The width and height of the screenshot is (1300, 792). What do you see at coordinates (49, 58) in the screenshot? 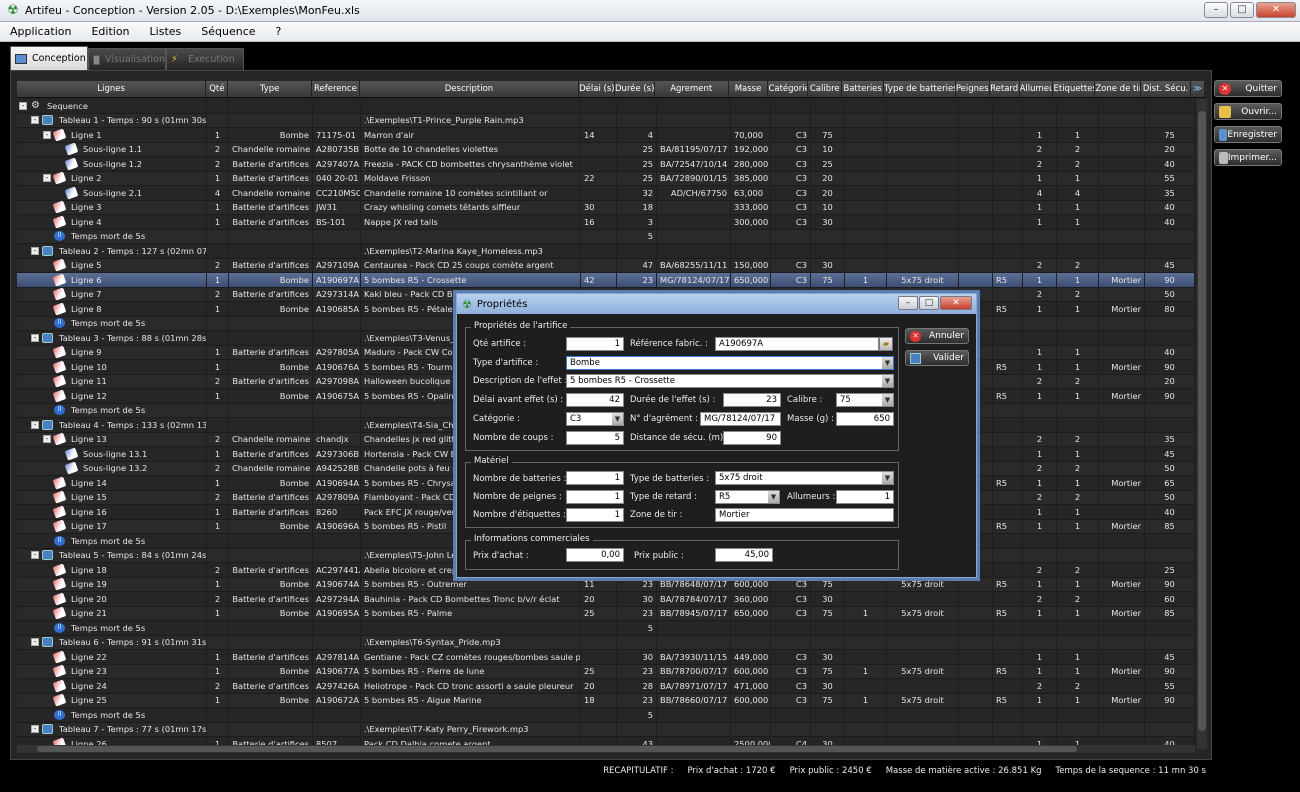
I see `tab-conception: Conception` at bounding box center [49, 58].